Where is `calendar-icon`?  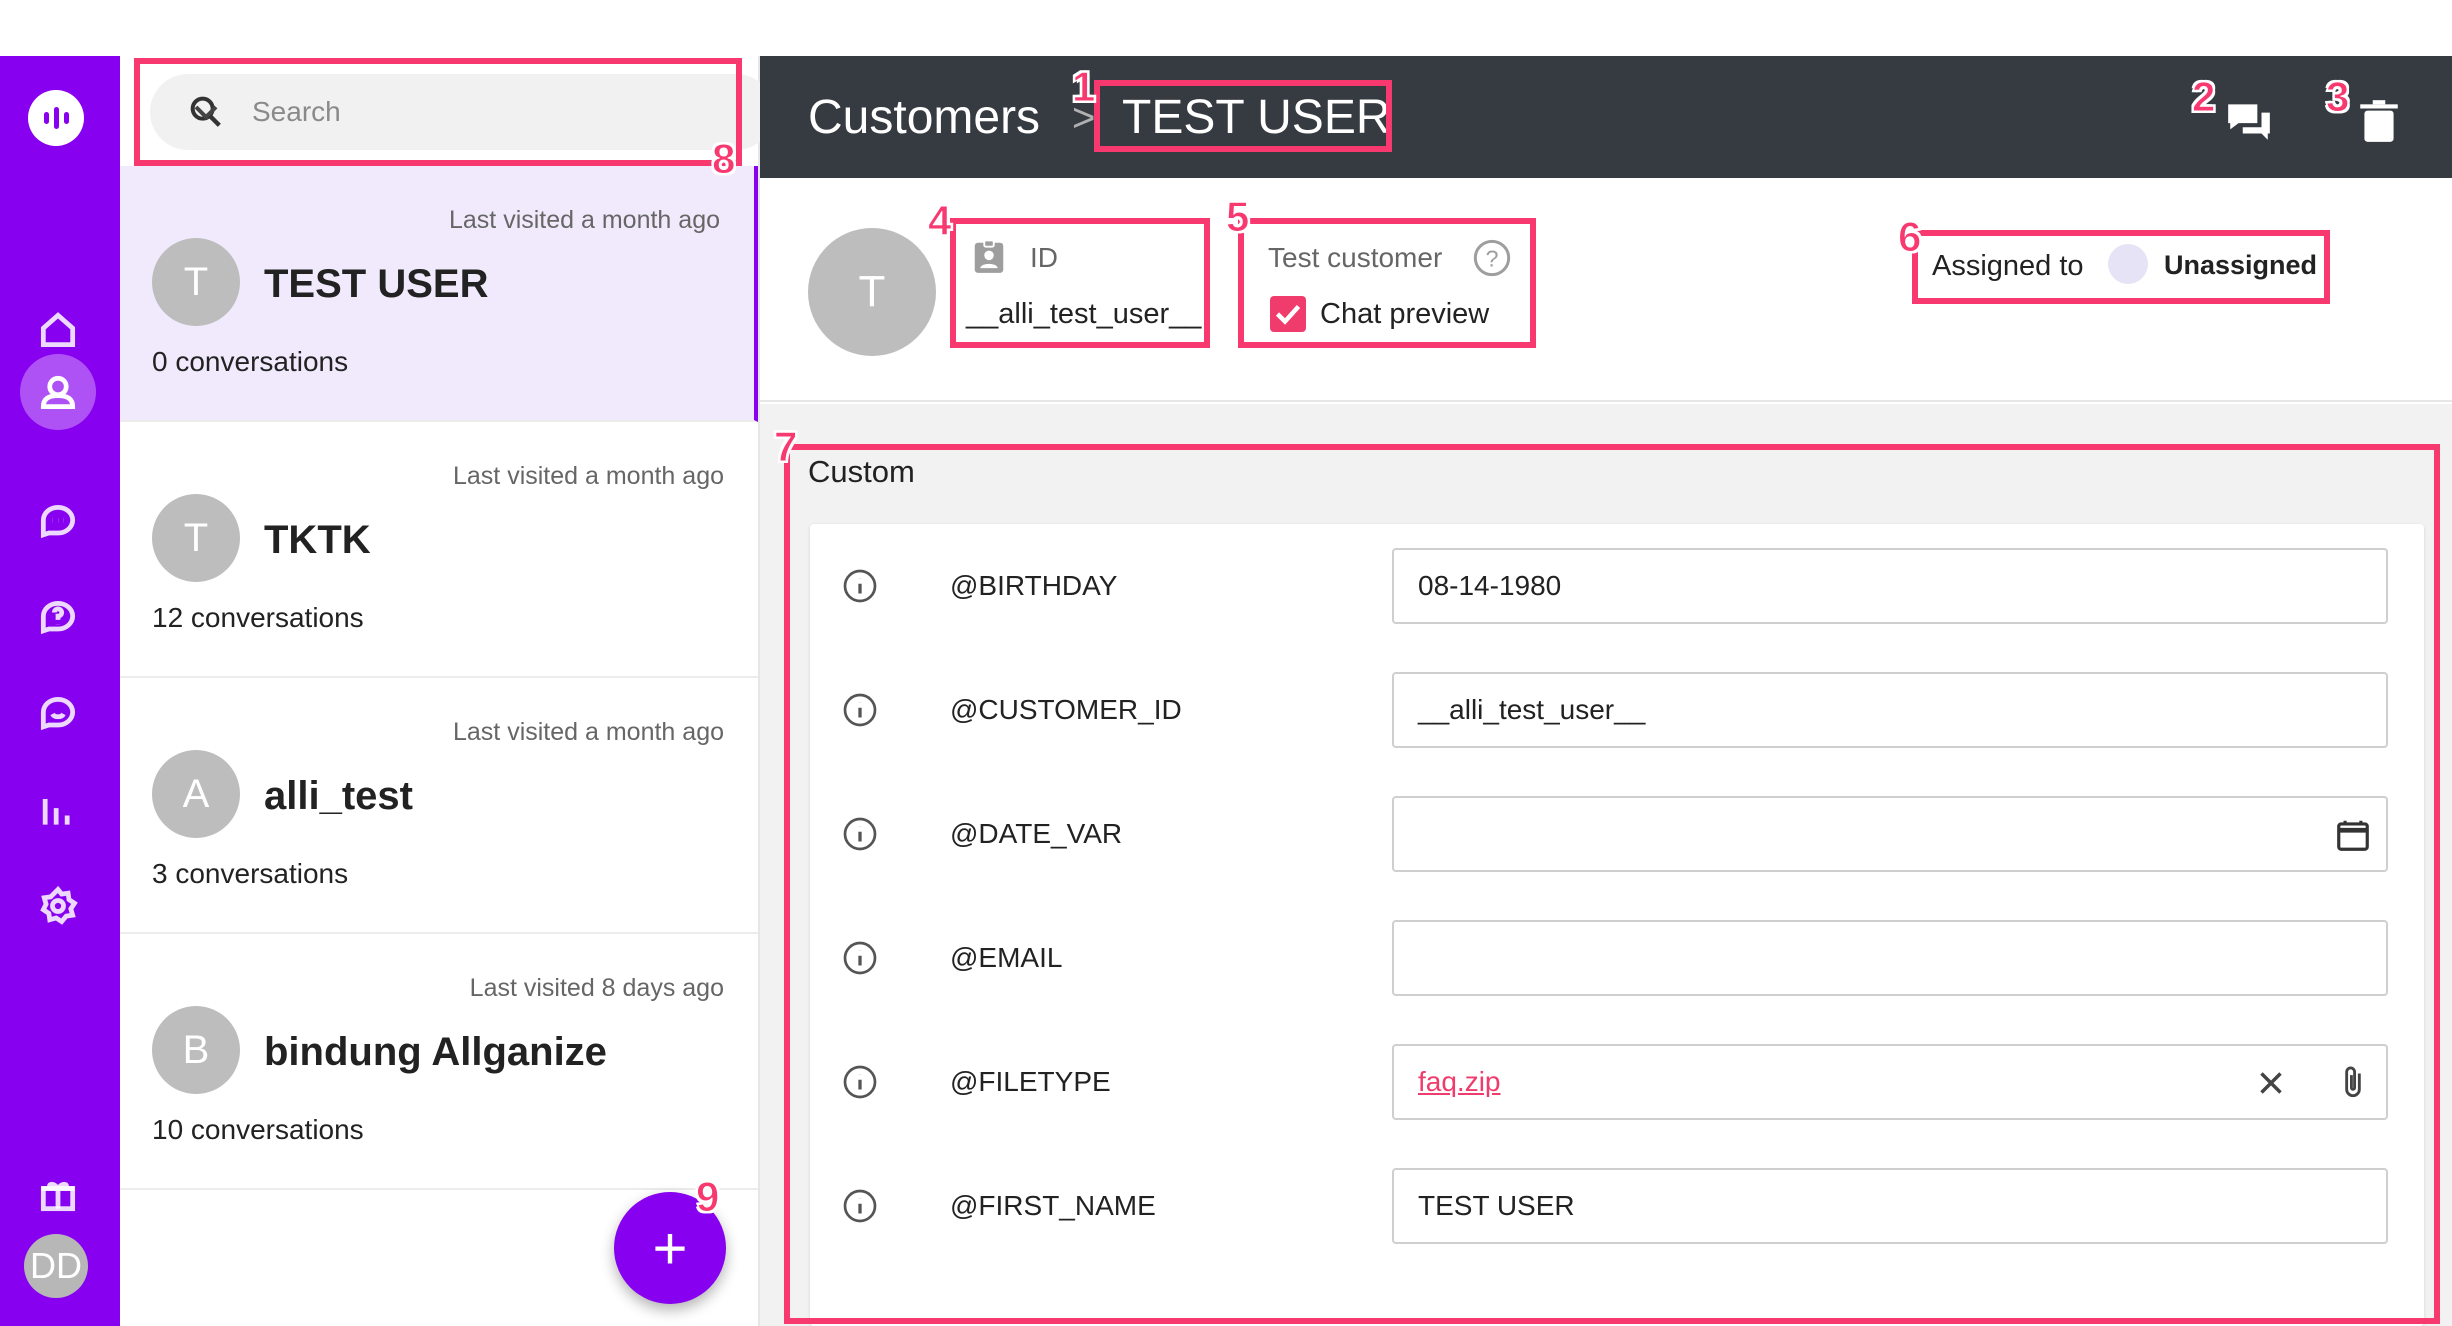
calendar-icon is located at coordinates (2353, 835).